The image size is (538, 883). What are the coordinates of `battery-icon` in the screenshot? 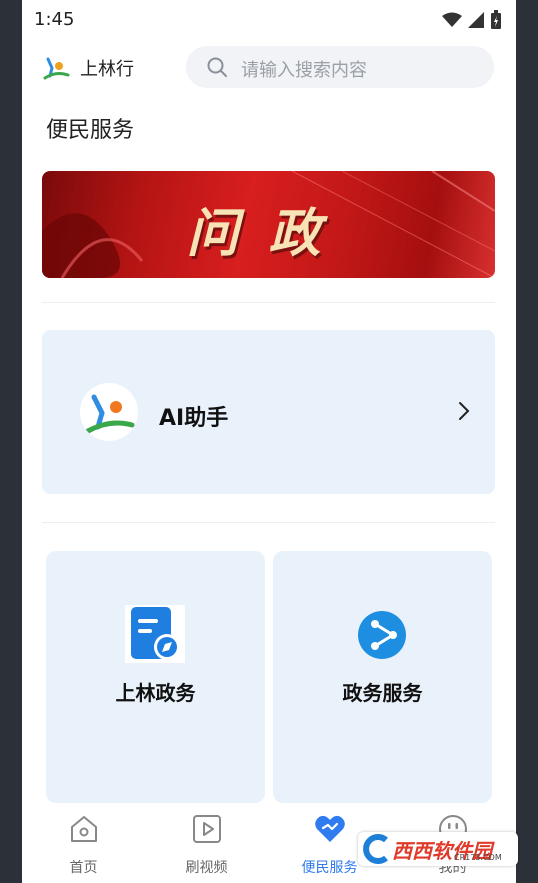 It's located at (496, 19).